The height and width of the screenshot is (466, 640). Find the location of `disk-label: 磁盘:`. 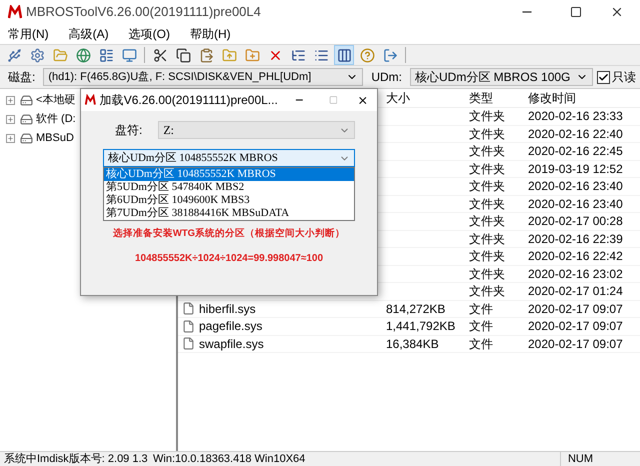

disk-label: 磁盘: is located at coordinates (21, 77).